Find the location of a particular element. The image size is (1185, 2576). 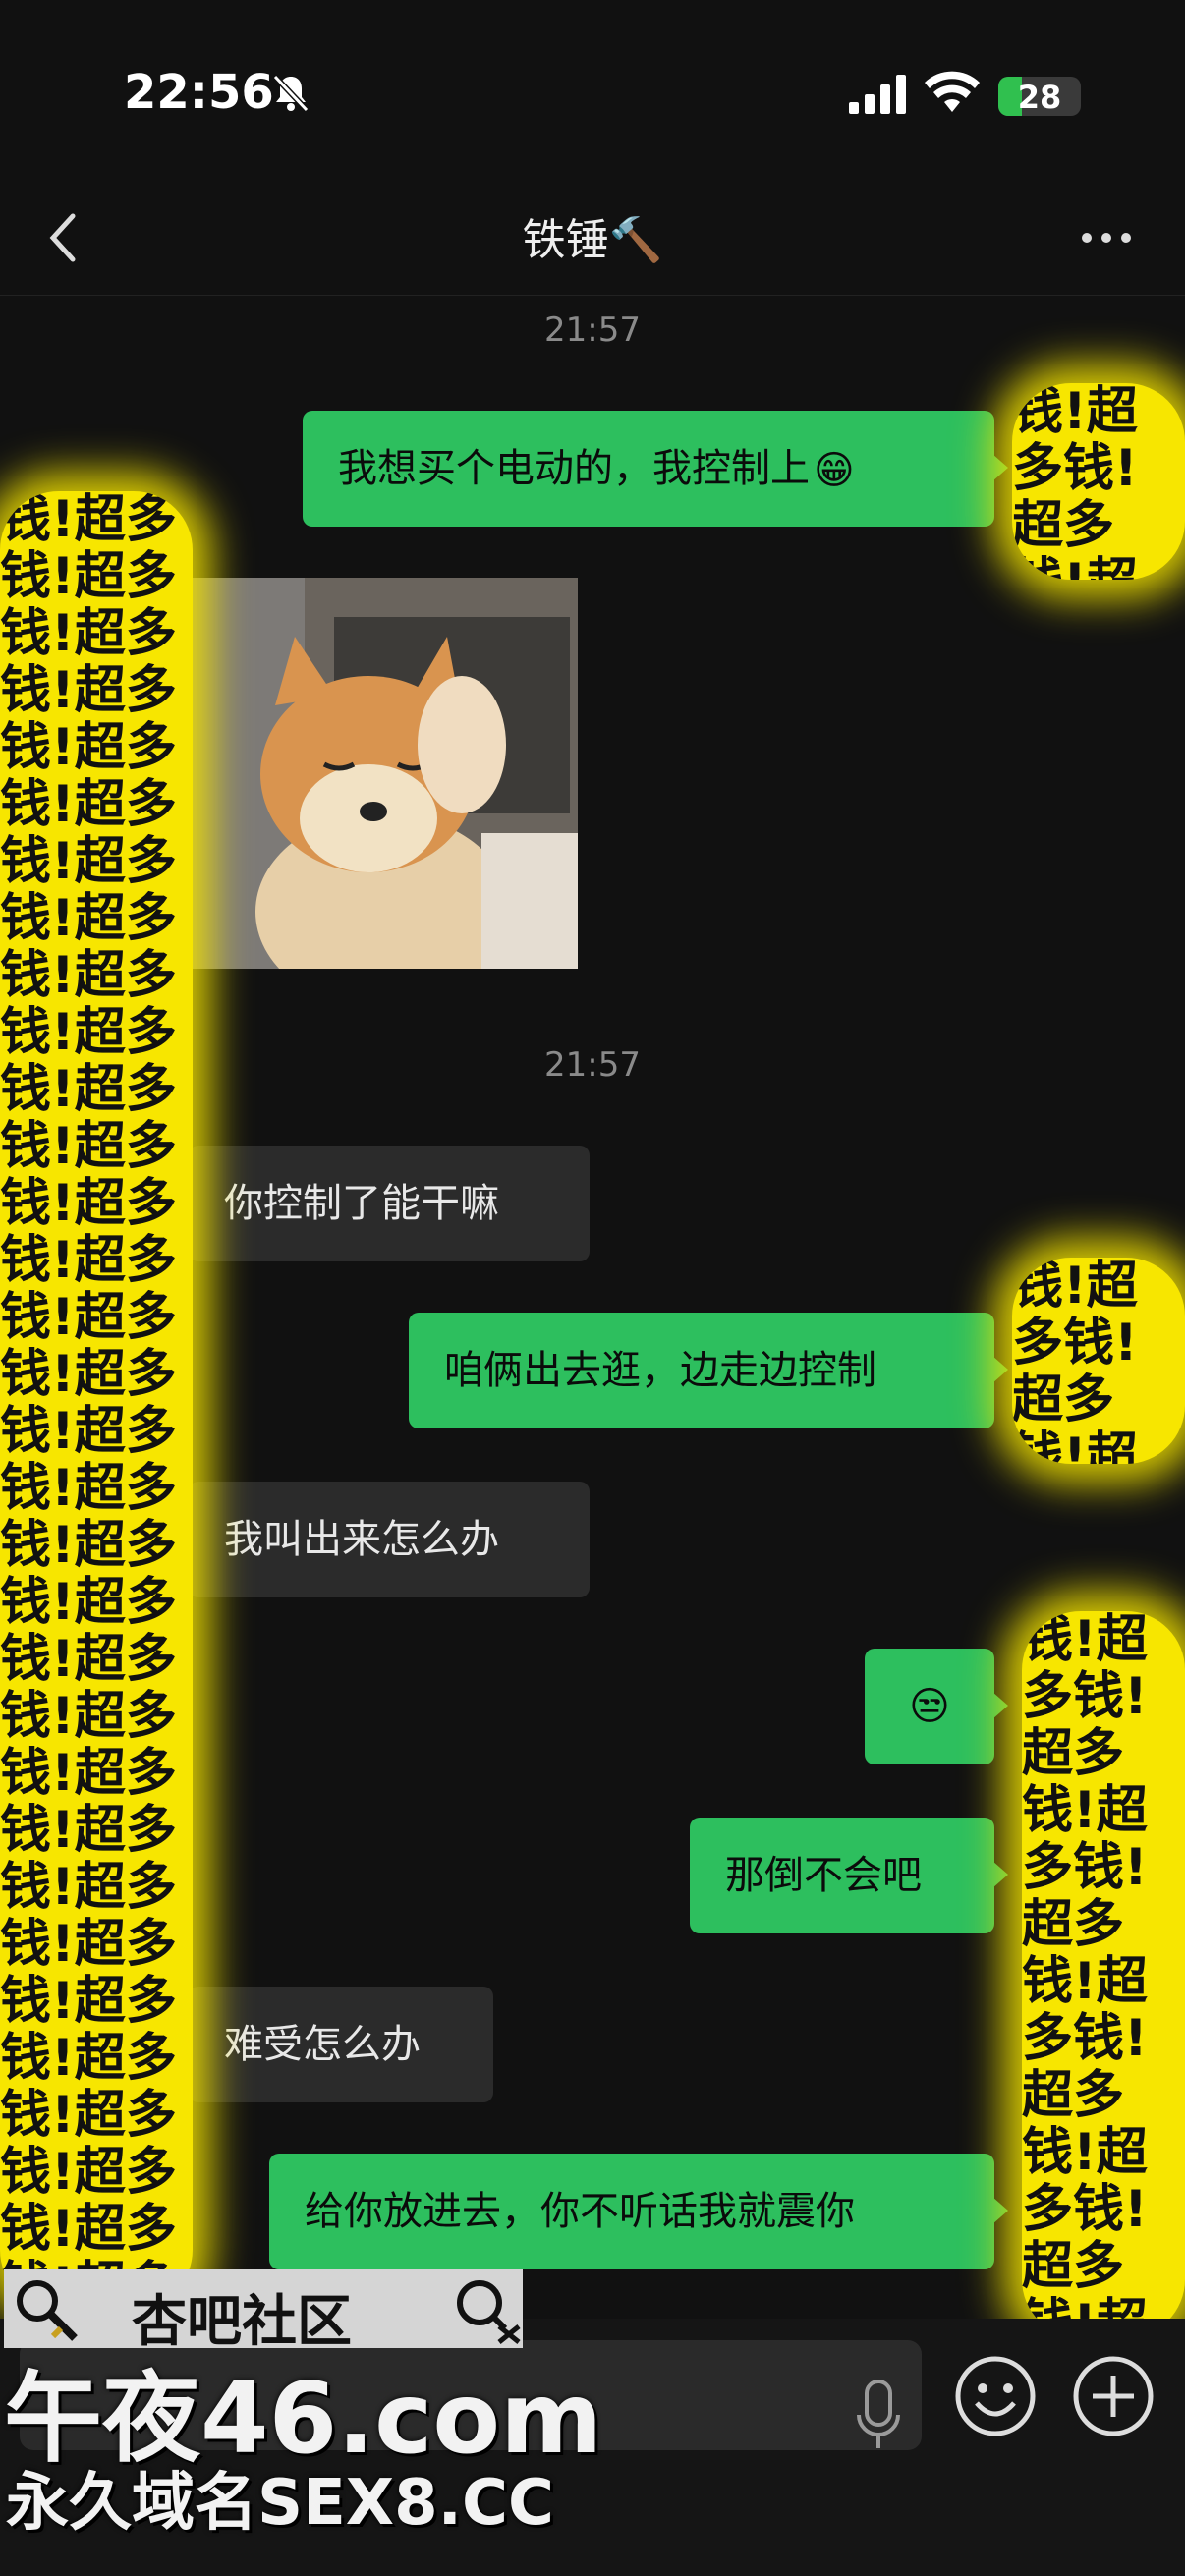

more-dots-icon is located at coordinates (1107, 237).